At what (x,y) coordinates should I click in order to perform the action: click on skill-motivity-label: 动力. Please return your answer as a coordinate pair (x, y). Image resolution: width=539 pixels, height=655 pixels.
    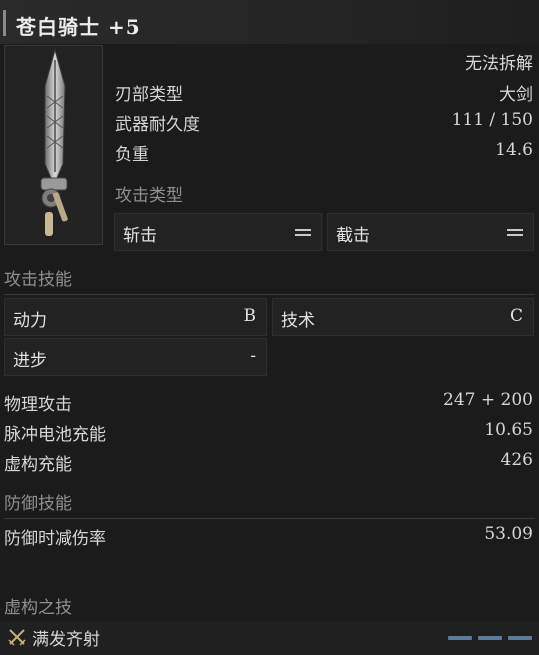
    Looking at the image, I should click on (30, 321).